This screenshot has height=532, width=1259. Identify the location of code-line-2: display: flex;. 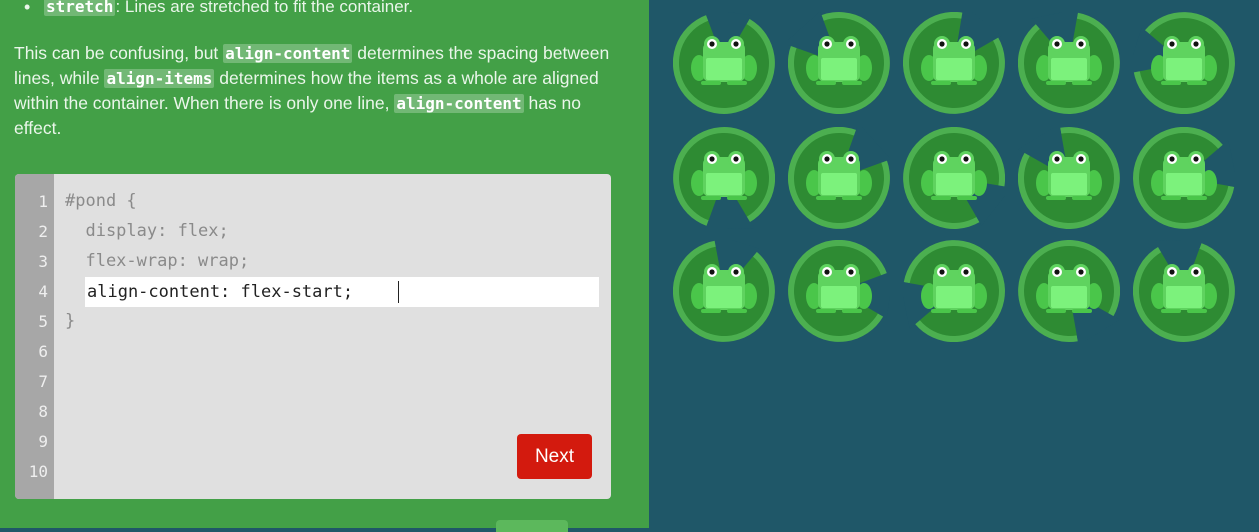
(147, 231).